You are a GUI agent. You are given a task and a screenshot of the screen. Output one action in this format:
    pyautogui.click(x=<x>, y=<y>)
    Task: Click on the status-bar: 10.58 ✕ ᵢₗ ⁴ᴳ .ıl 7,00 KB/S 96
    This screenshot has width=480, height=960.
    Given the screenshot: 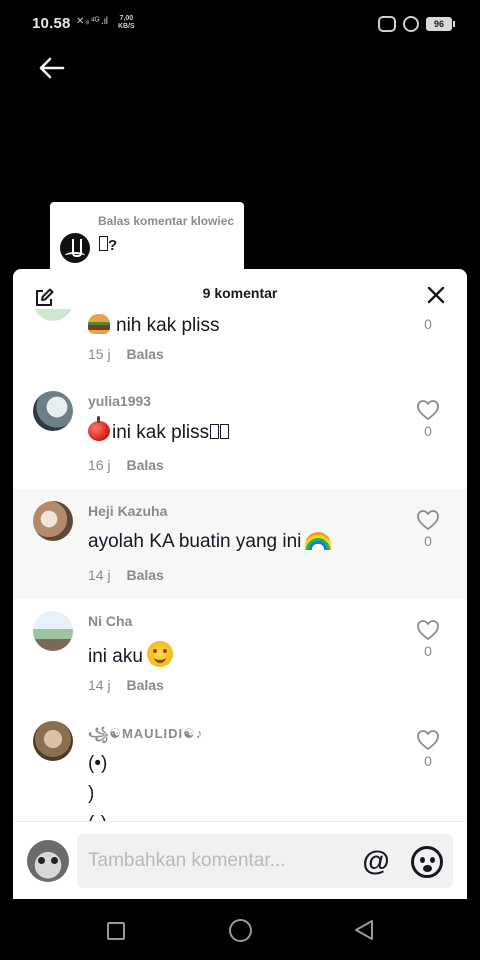 What is the action you would take?
    pyautogui.click(x=240, y=24)
    